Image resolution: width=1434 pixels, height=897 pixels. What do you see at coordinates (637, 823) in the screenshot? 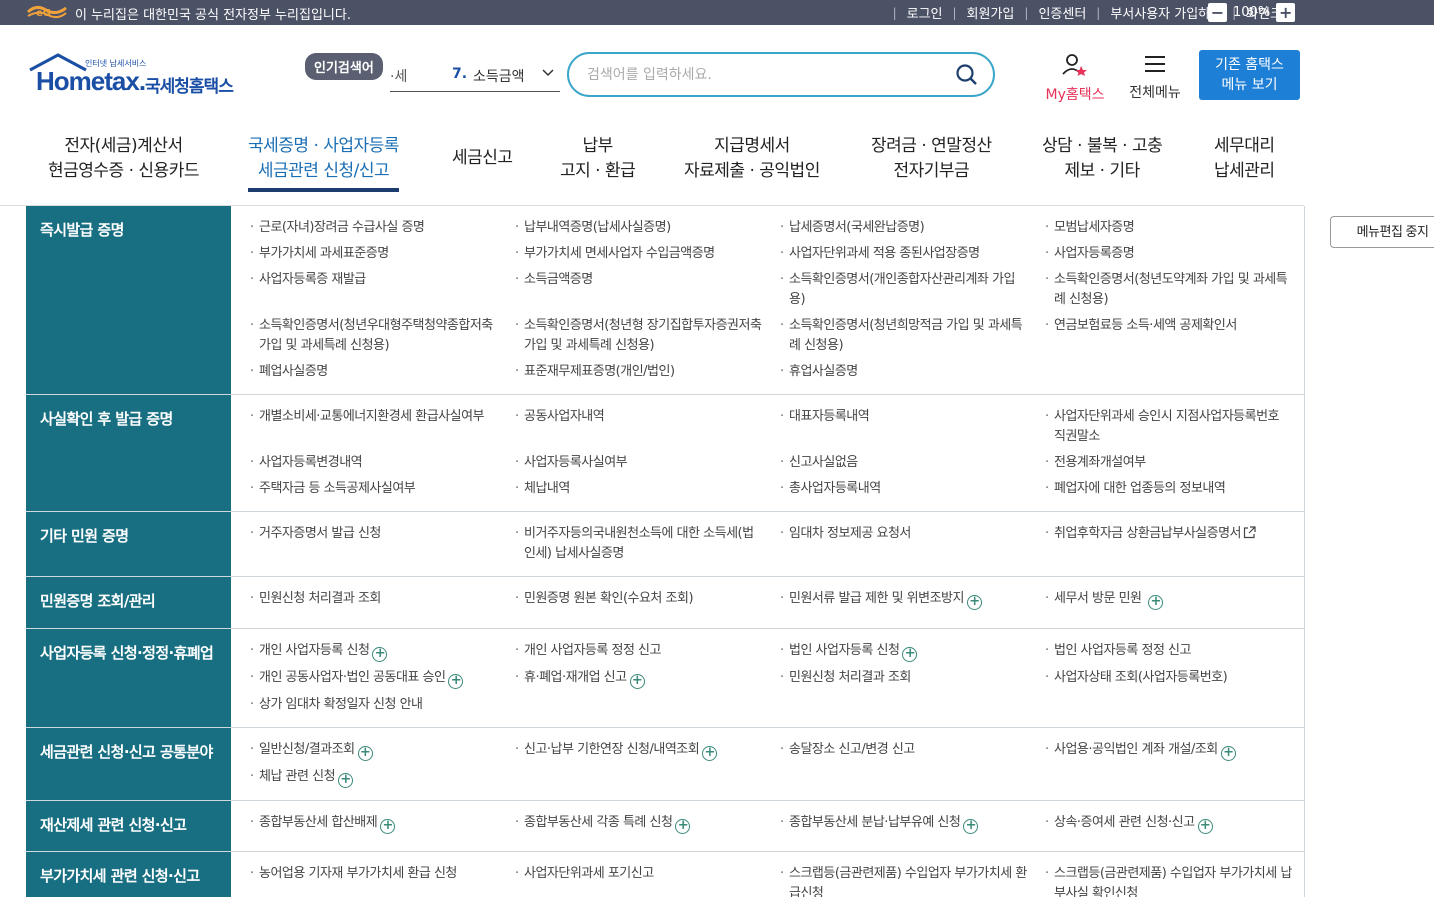
I see `menu-link: 종합부동산세 각종 특례 신청+` at bounding box center [637, 823].